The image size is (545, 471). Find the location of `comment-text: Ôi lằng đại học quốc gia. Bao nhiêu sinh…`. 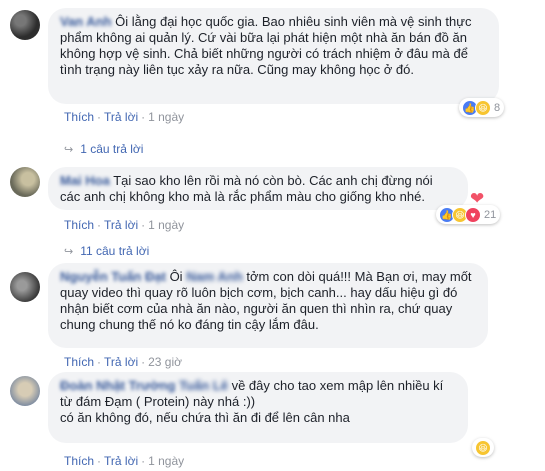

comment-text: Ôi lằng đại học quốc gia. Bao nhiêu sinh… is located at coordinates (266, 45).